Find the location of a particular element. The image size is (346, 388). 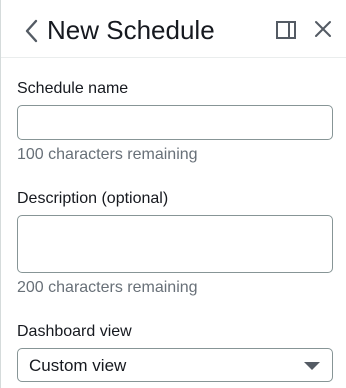

close-icon is located at coordinates (323, 29).